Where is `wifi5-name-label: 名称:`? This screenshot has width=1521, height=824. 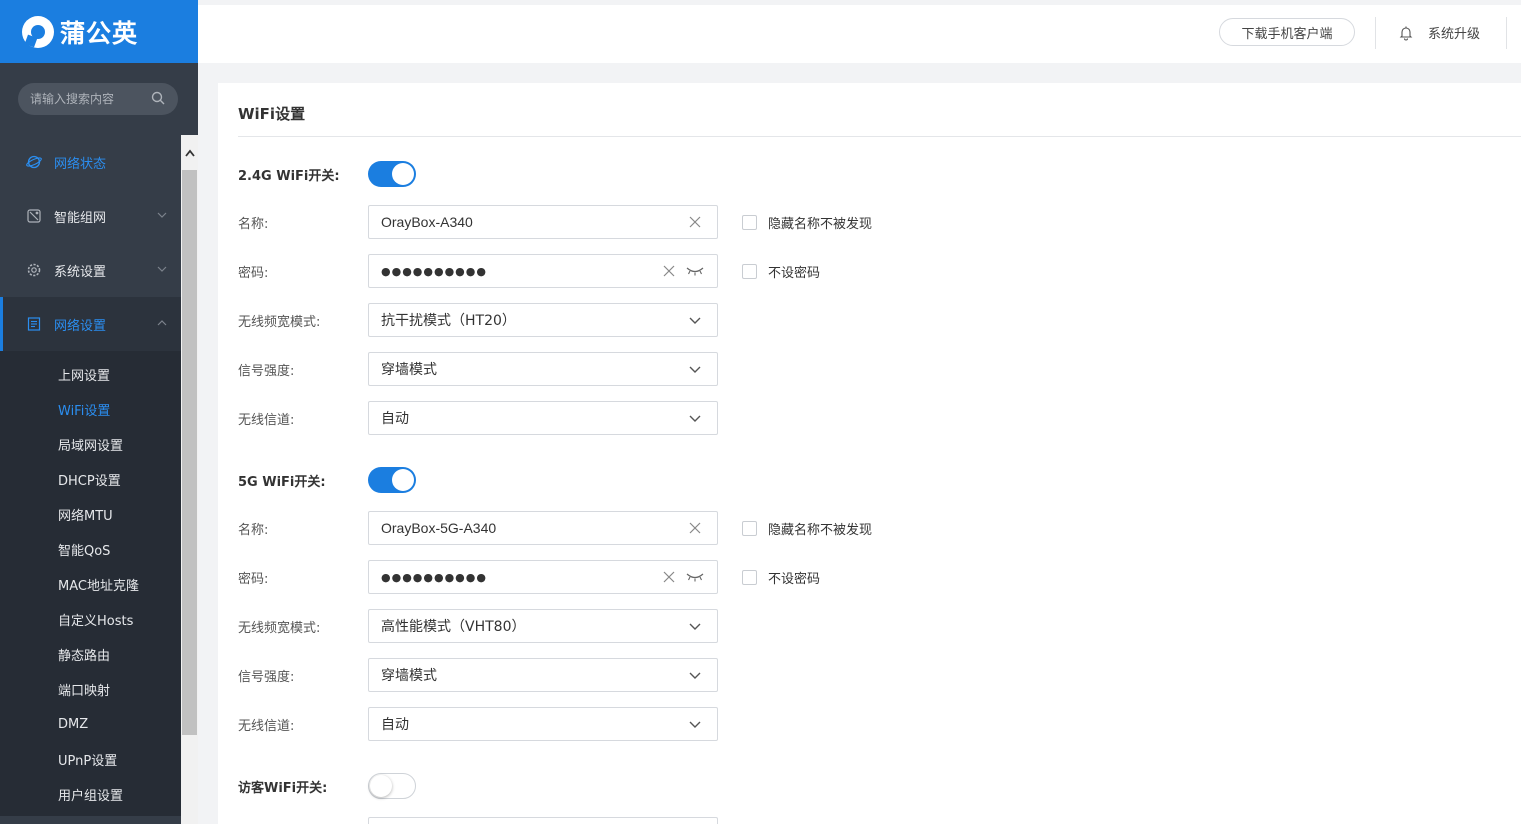 wifi5-name-label: 名称: is located at coordinates (253, 530).